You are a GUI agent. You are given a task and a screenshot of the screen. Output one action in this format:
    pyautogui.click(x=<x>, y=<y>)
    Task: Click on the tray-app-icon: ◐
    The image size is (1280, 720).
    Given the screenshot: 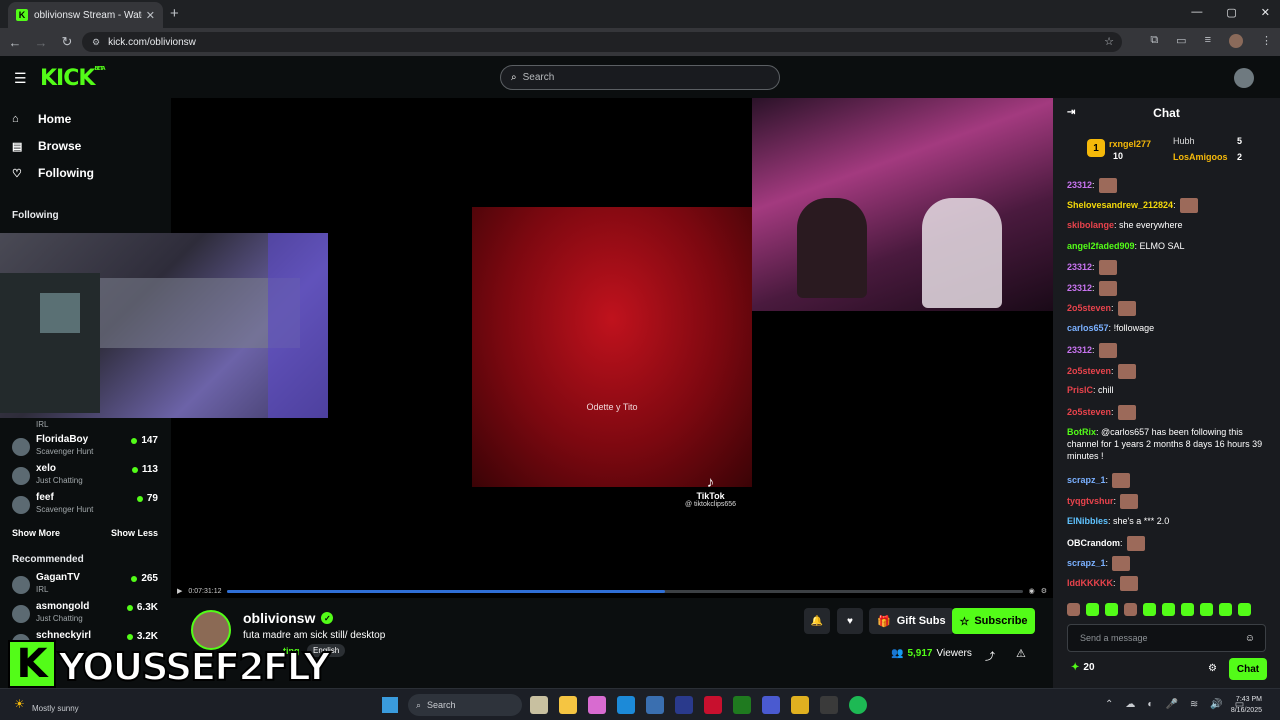 What is the action you would take?
    pyautogui.click(x=1150, y=704)
    